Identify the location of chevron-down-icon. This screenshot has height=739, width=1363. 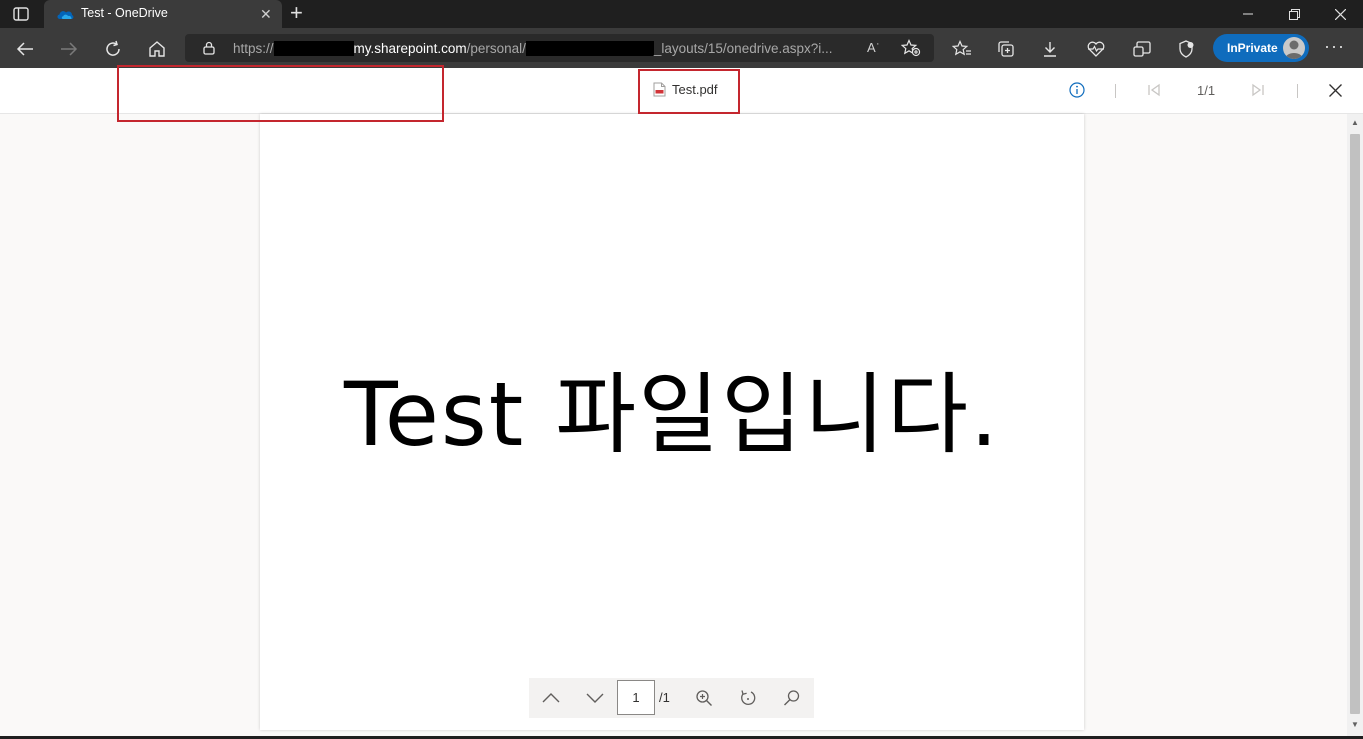
(595, 698).